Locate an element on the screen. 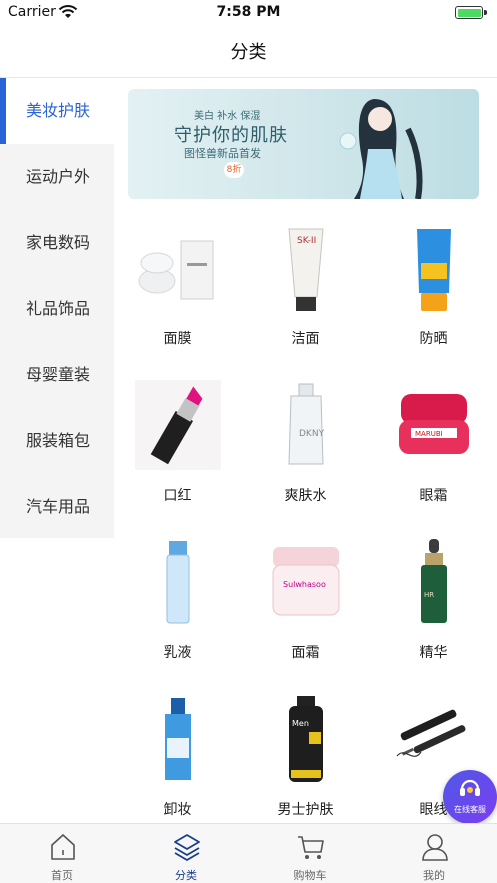  makeup-remover-icon is located at coordinates (178, 739).